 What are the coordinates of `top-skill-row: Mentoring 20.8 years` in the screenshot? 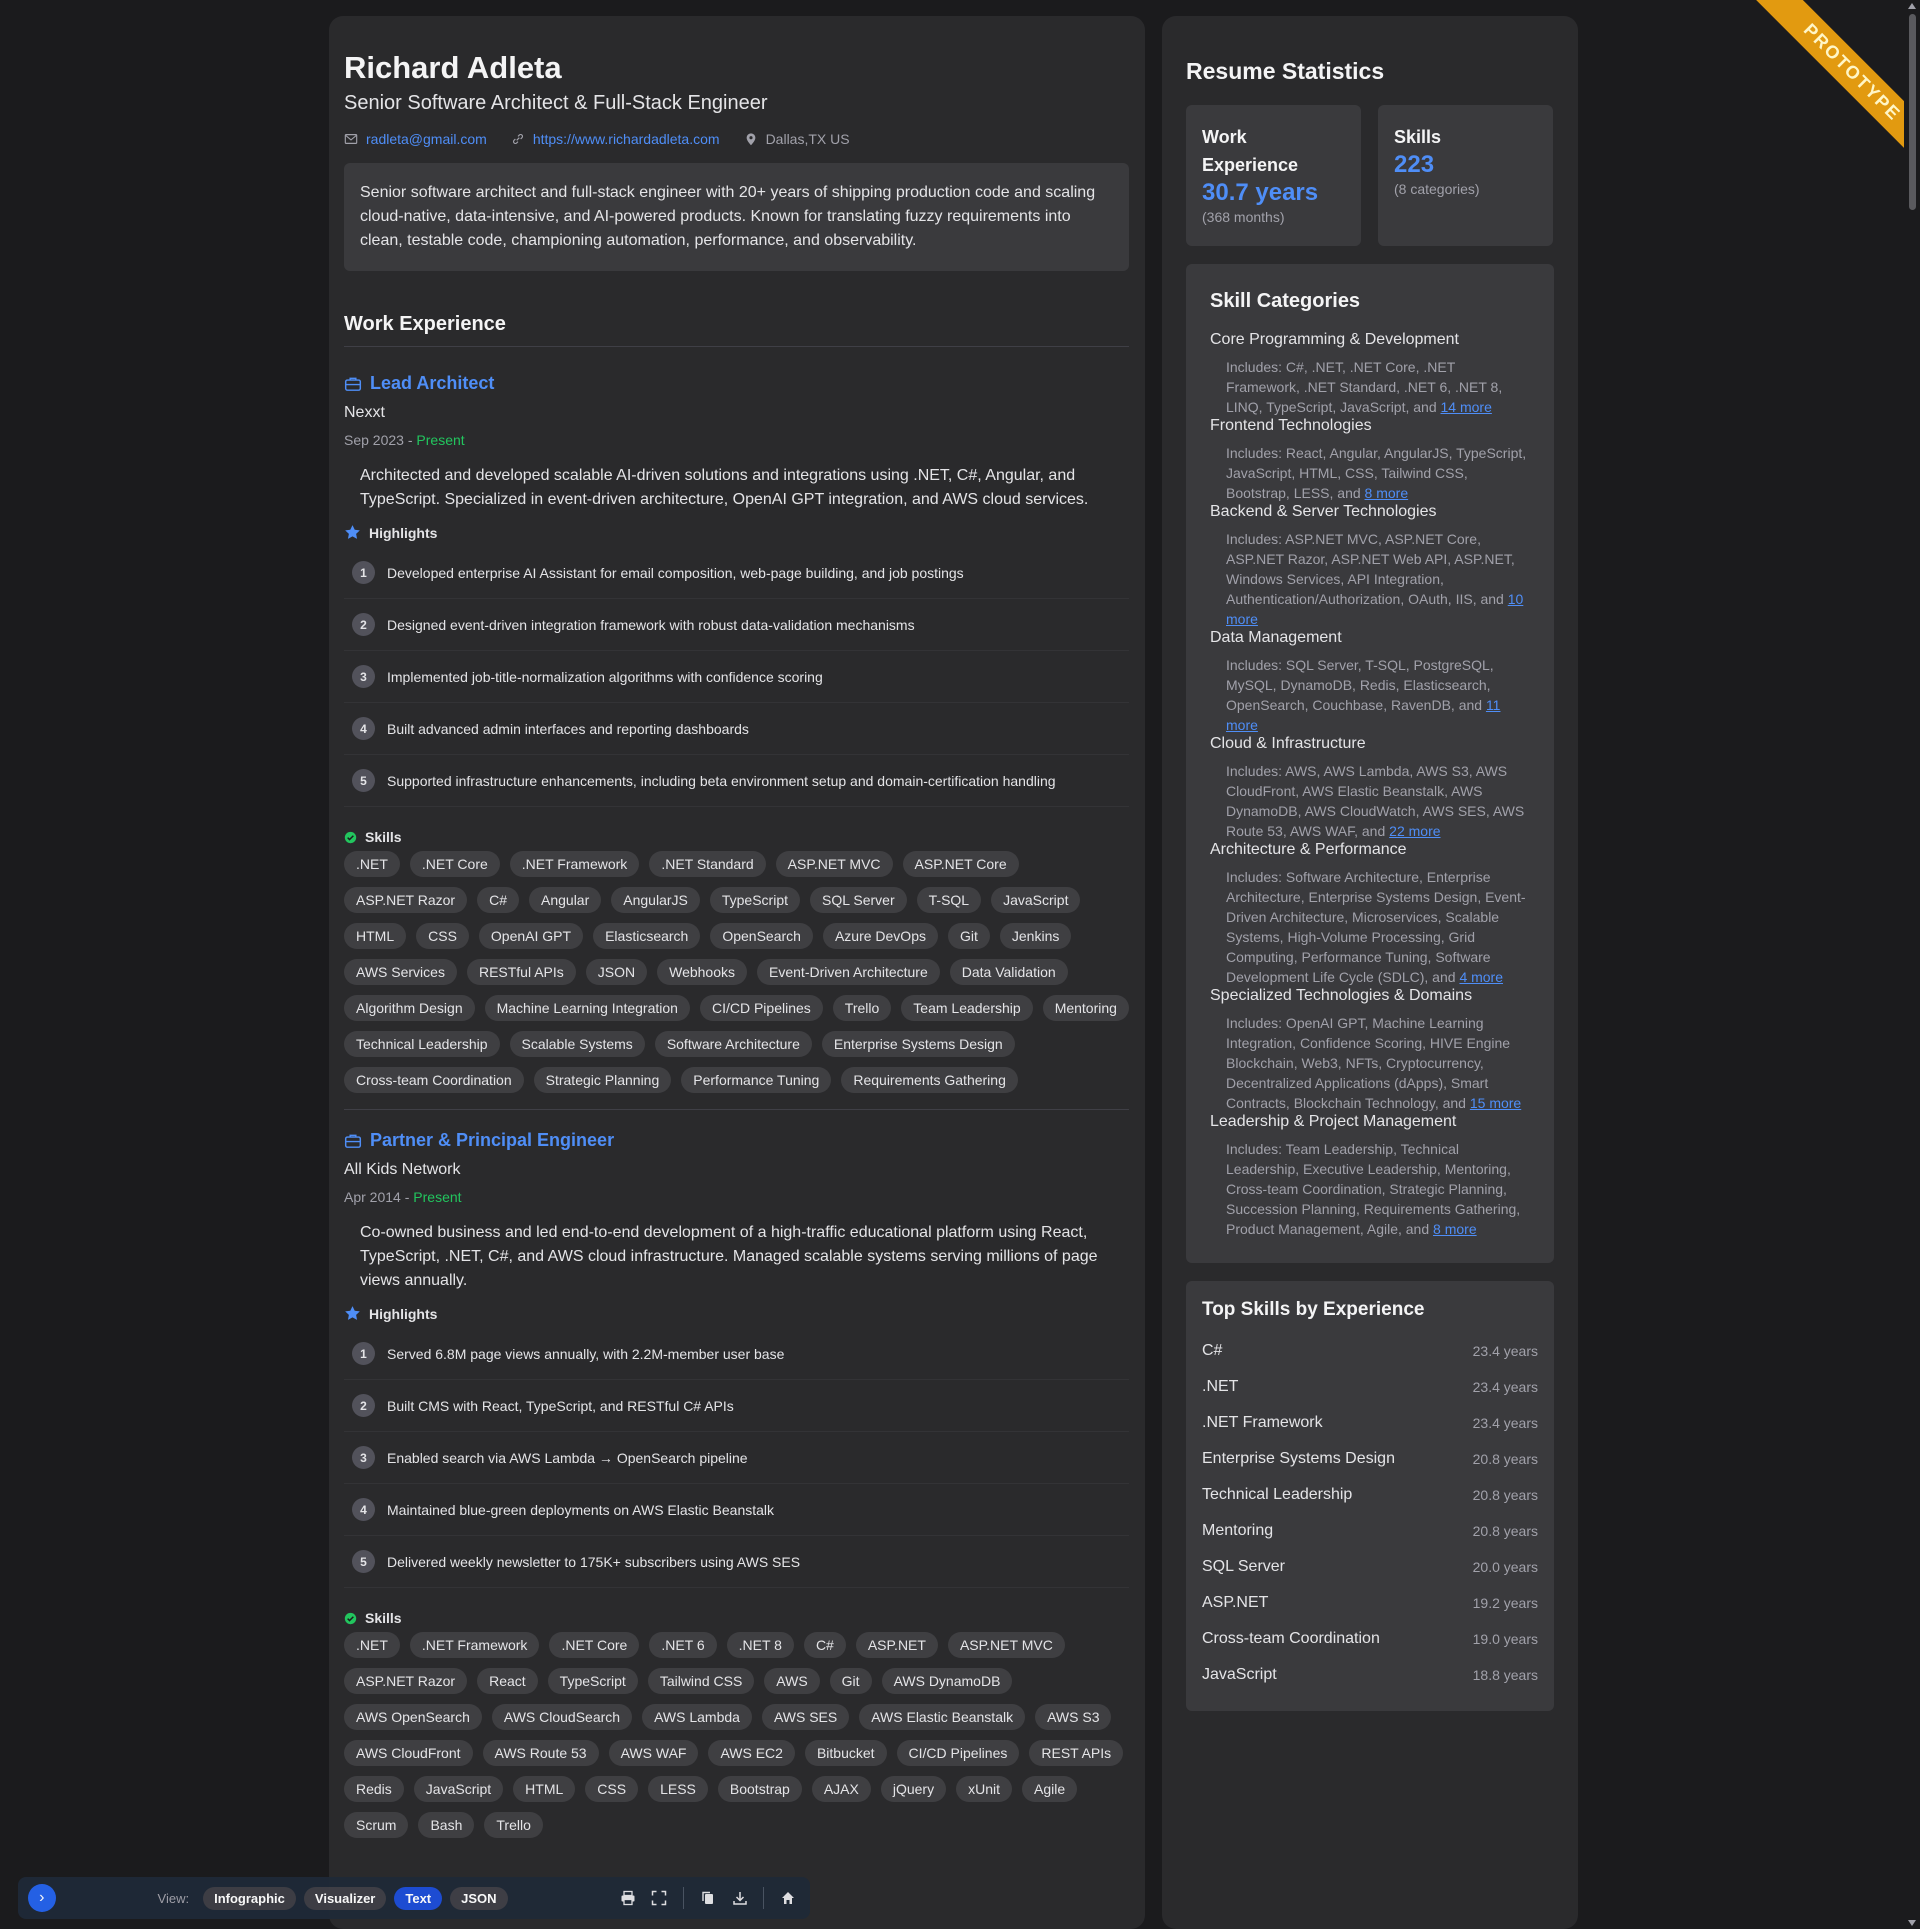 It's located at (1370, 1531).